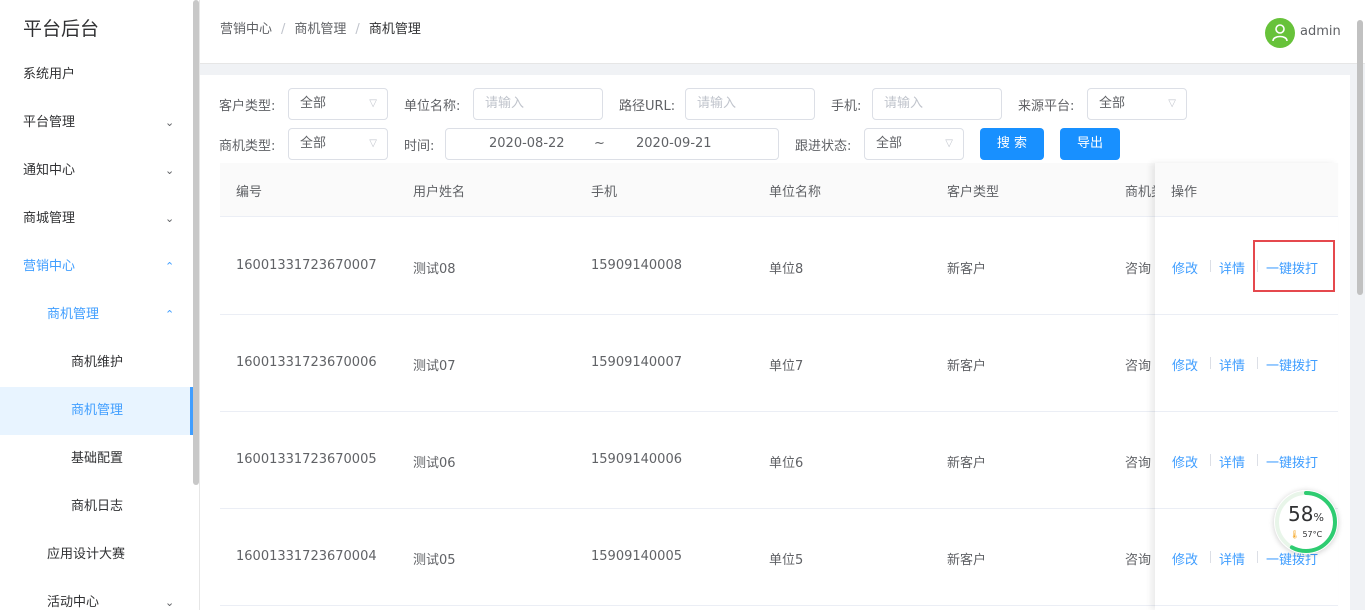 This screenshot has height=610, width=1365. Describe the element at coordinates (786, 366) in the screenshot. I see `cell-company: 单位7` at that location.